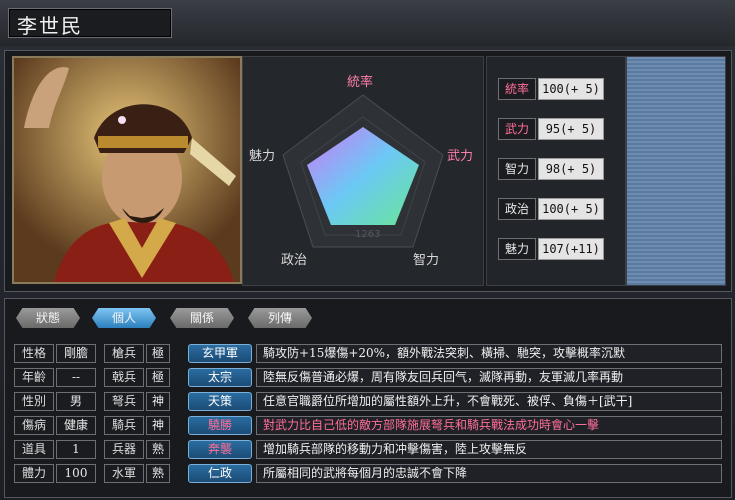  Describe the element at coordinates (676, 171) in the screenshot. I see `decor-stripes` at that location.